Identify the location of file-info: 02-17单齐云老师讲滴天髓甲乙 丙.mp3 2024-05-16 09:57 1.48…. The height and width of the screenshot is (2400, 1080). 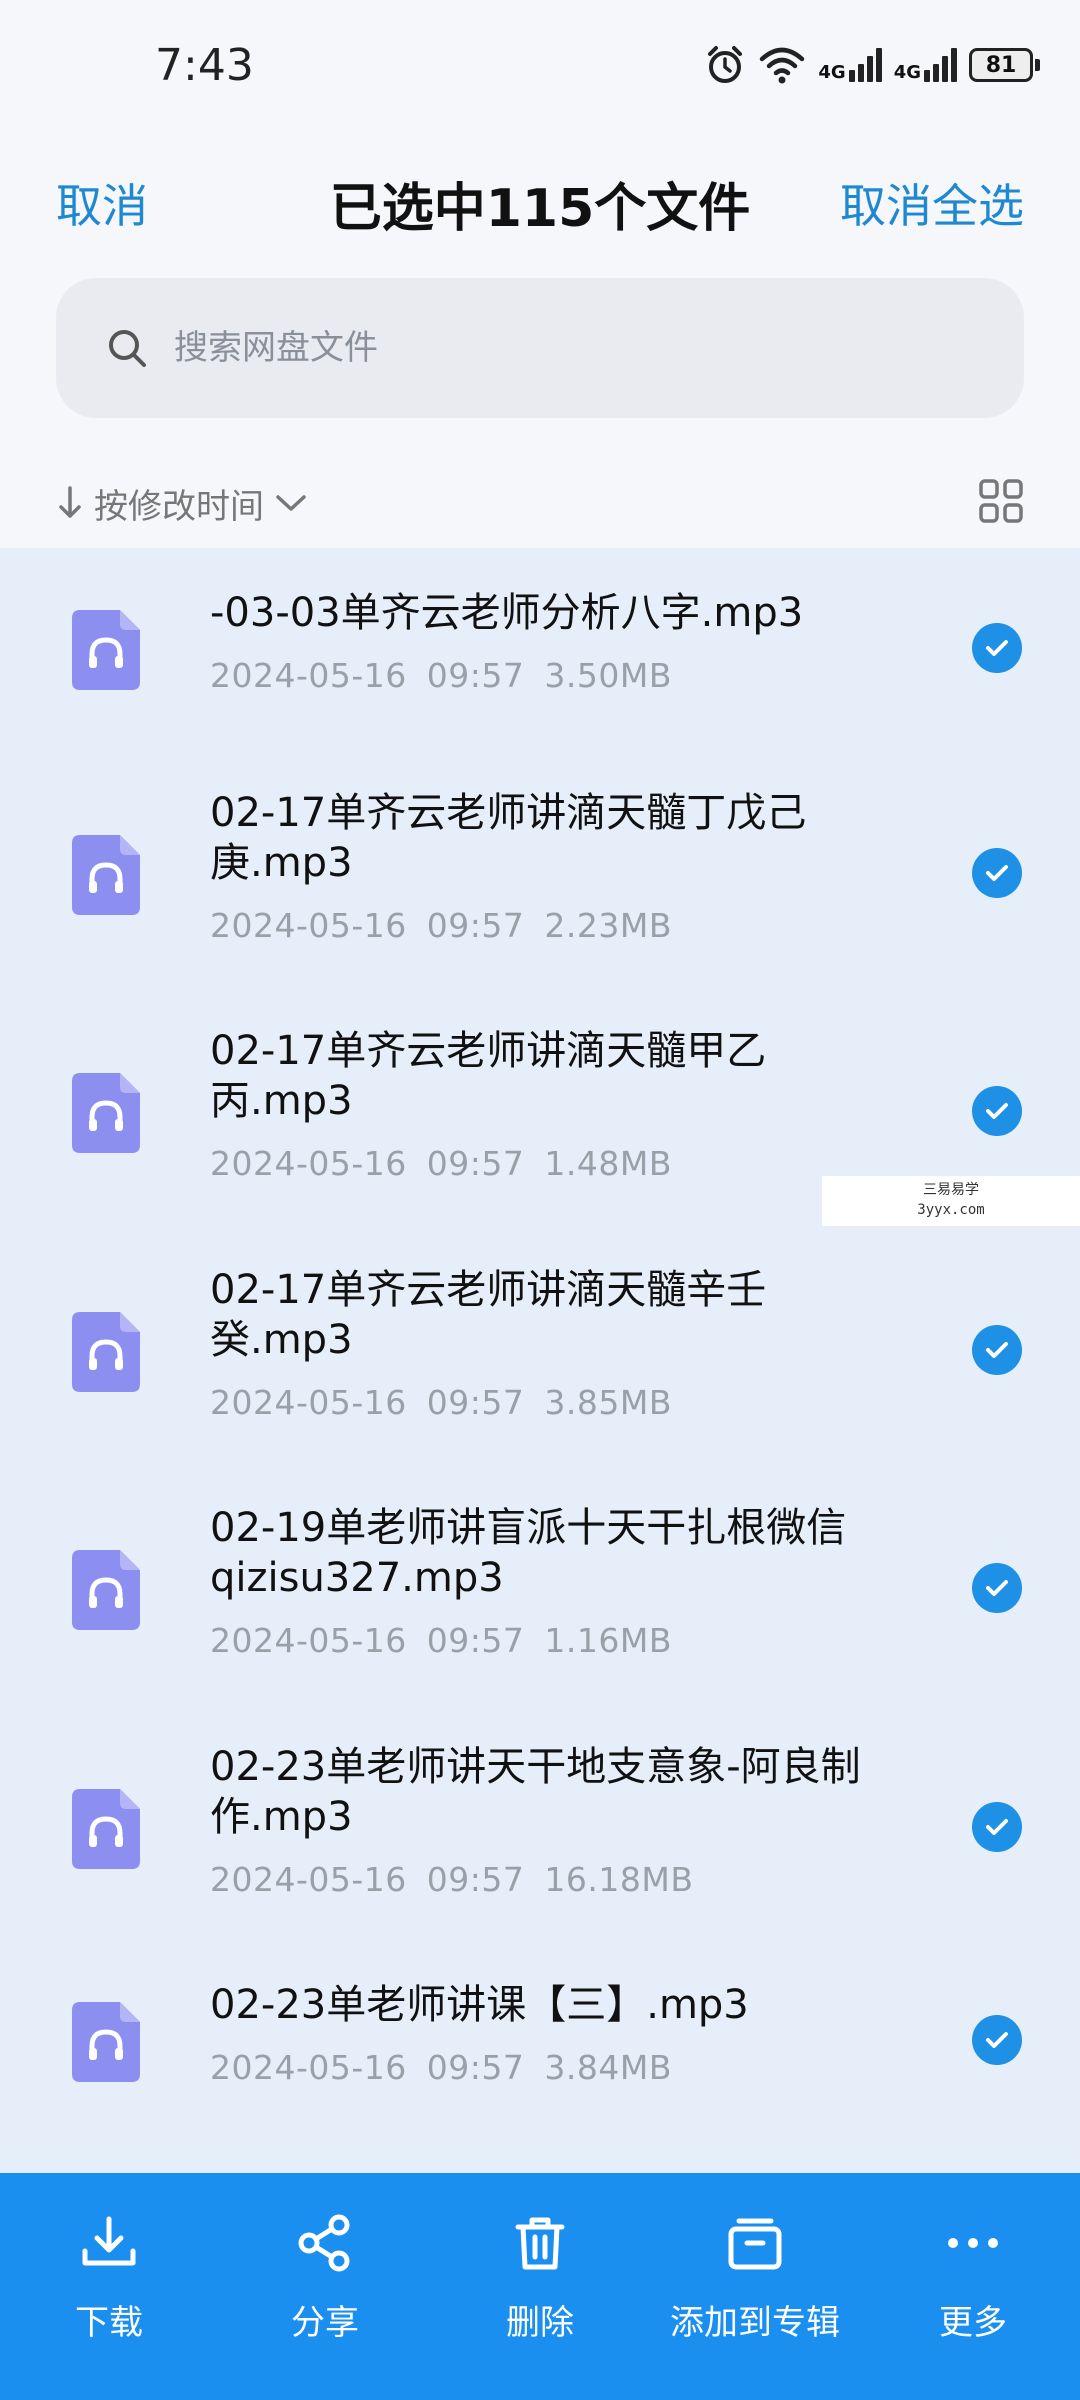
(540, 1104).